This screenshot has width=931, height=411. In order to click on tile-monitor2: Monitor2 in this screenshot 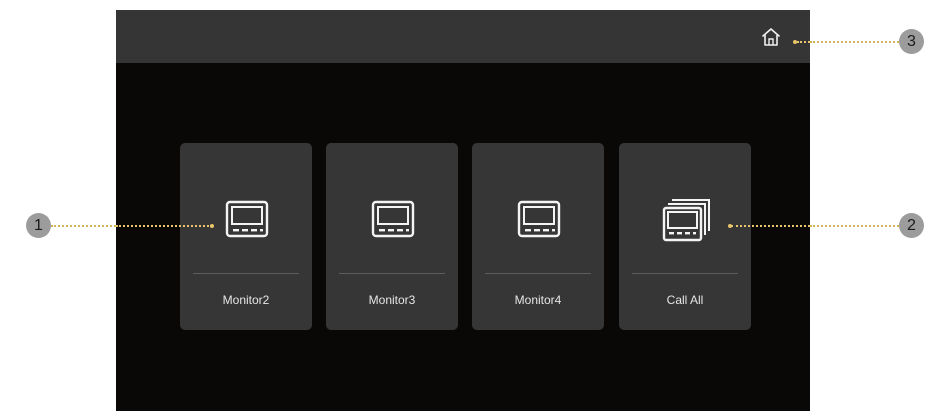, I will do `click(246, 236)`.